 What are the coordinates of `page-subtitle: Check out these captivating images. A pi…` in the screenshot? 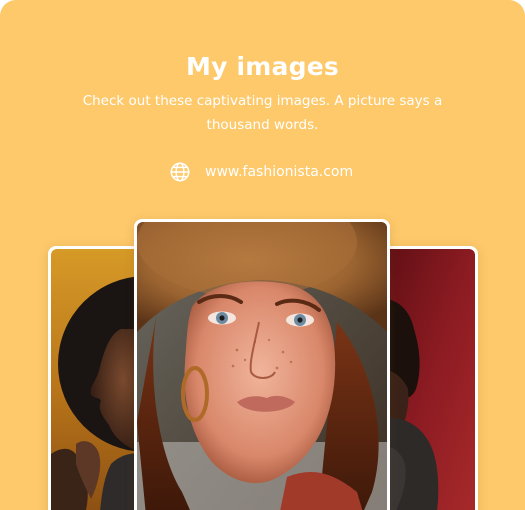 It's located at (262, 113).